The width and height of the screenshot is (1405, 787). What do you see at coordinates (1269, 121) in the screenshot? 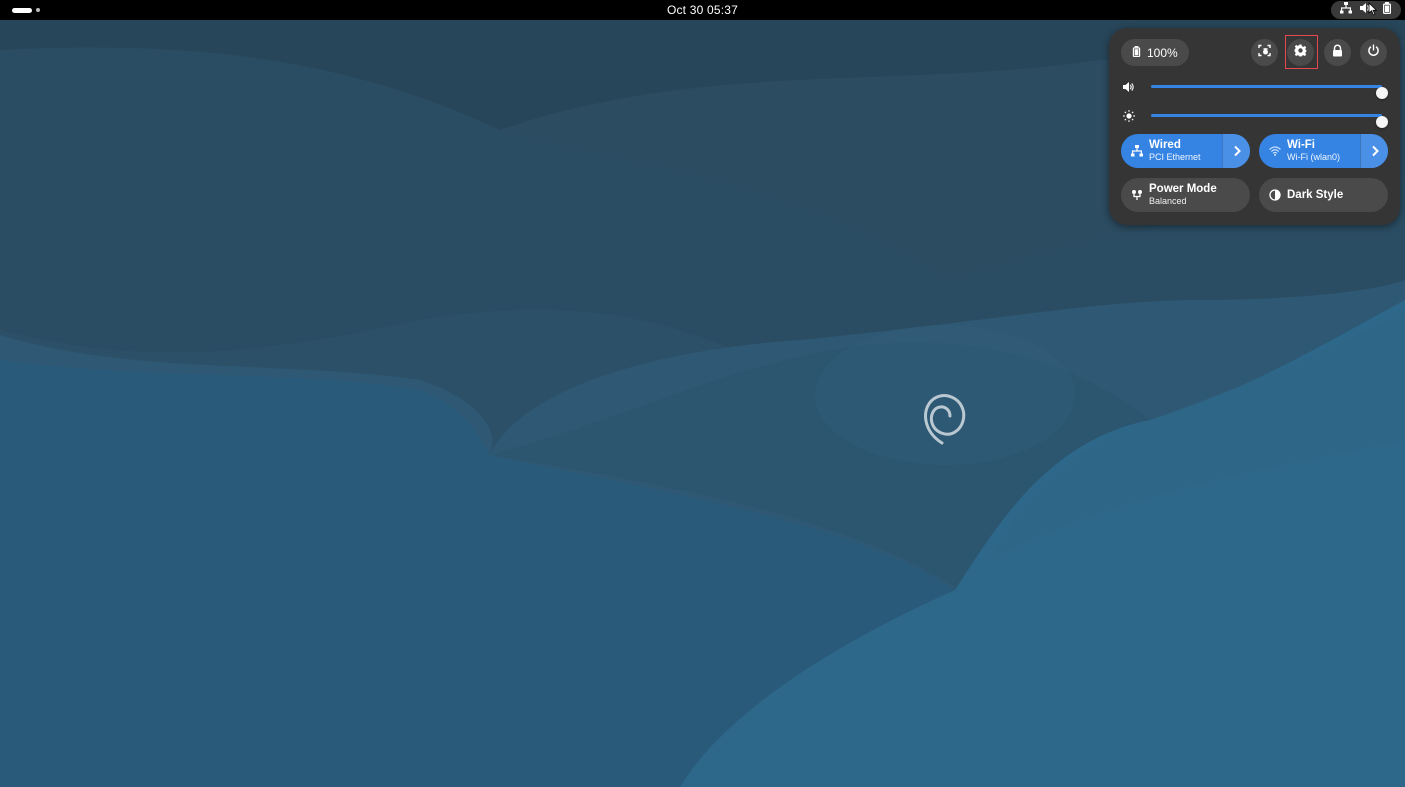
I see `brightness-slider` at bounding box center [1269, 121].